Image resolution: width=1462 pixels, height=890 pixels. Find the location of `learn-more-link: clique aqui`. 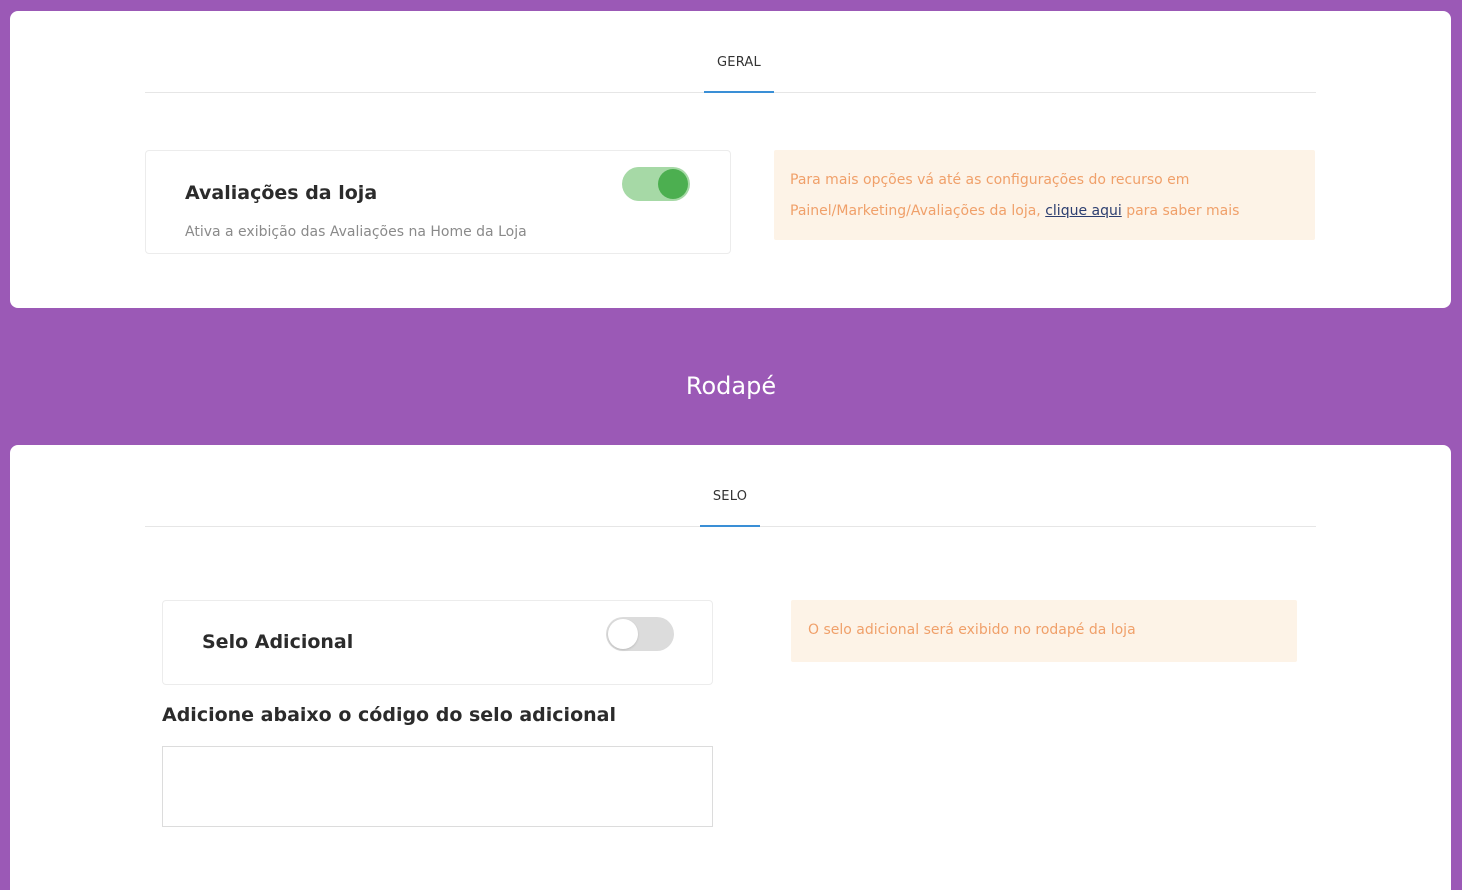

learn-more-link: clique aqui is located at coordinates (1083, 211).